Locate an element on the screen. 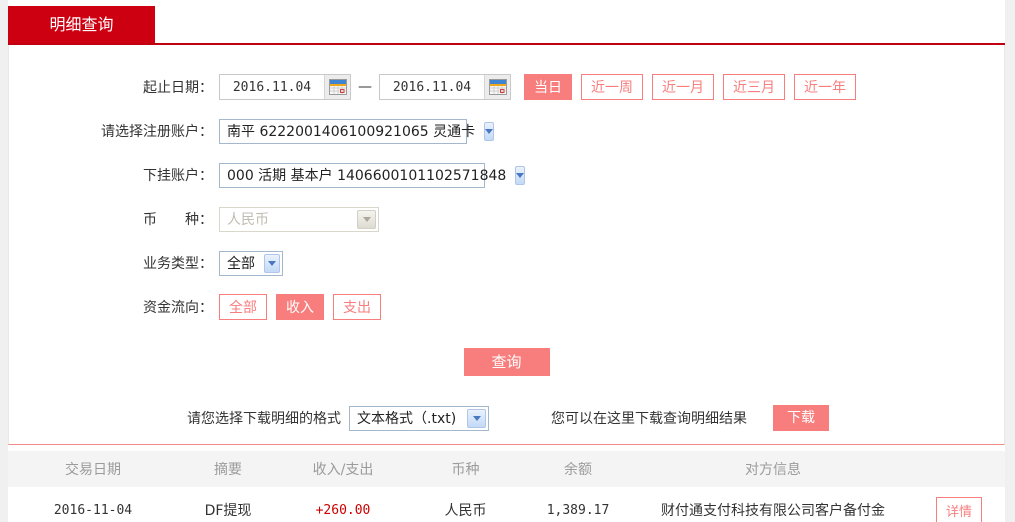 This screenshot has width=1015, height=522. cell-balance: 1,389.17 is located at coordinates (578, 510).